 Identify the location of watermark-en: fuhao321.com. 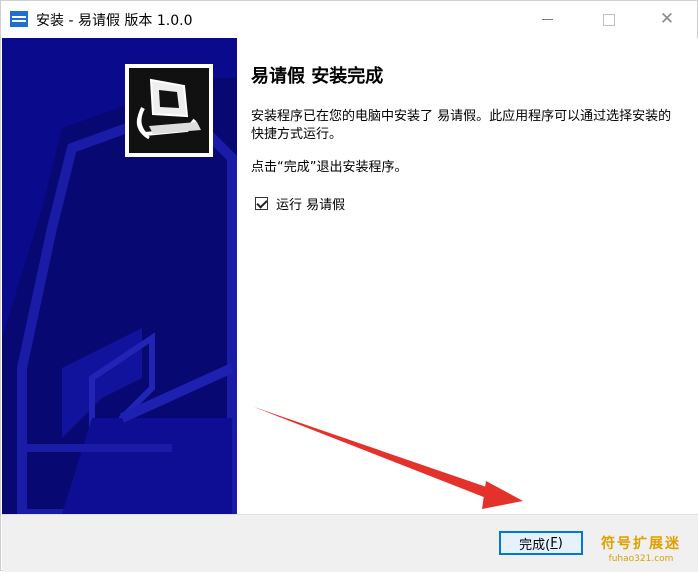
(641, 559).